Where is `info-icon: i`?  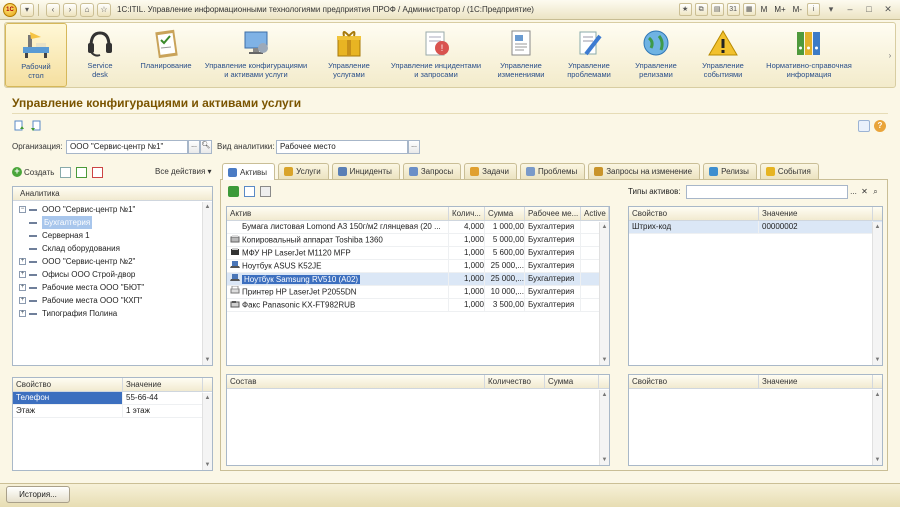 info-icon: i is located at coordinates (813, 9).